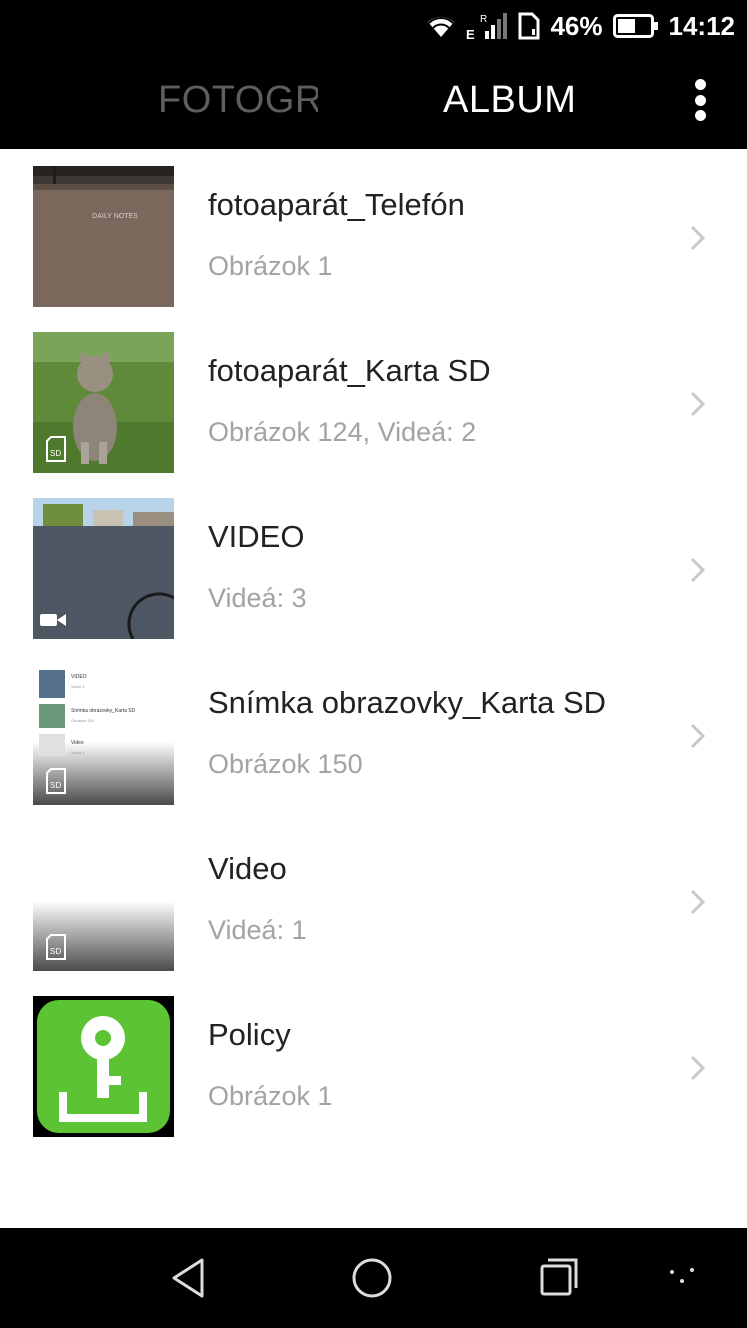 The image size is (747, 1328). I want to click on album-count: Videá: 3, so click(257, 598).